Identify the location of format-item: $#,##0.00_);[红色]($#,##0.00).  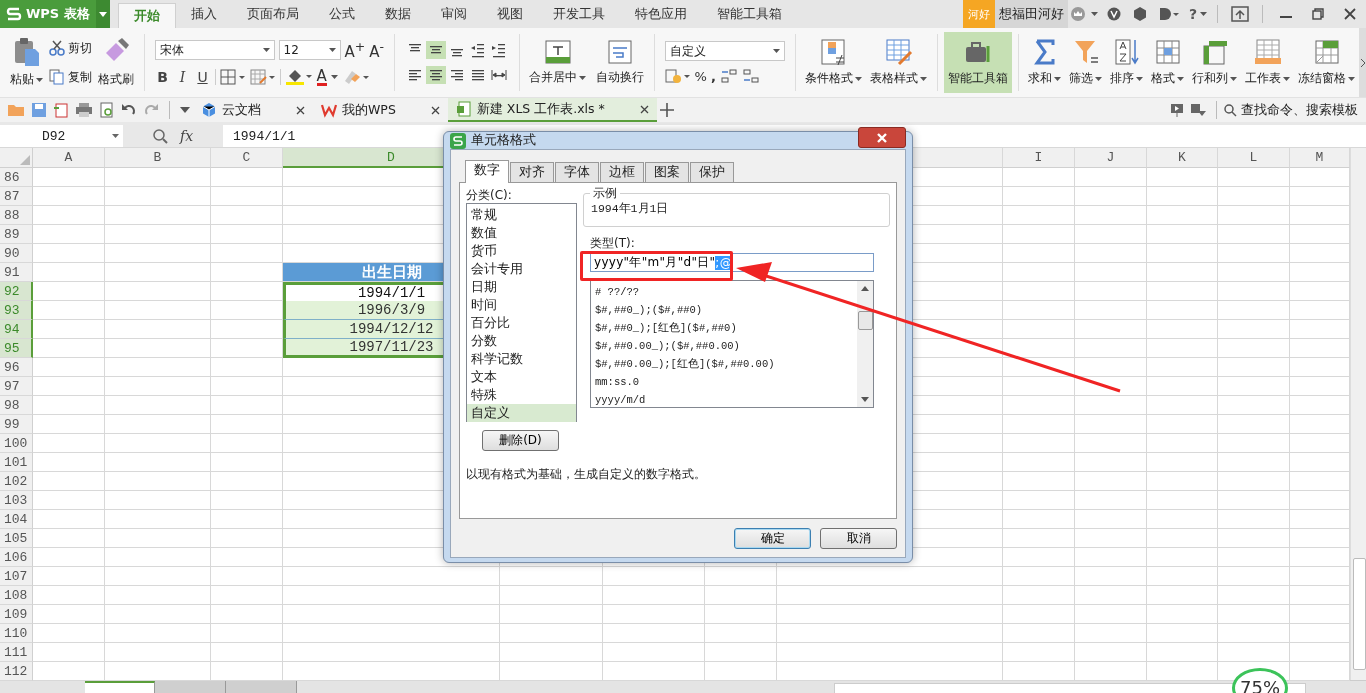
(726, 364).